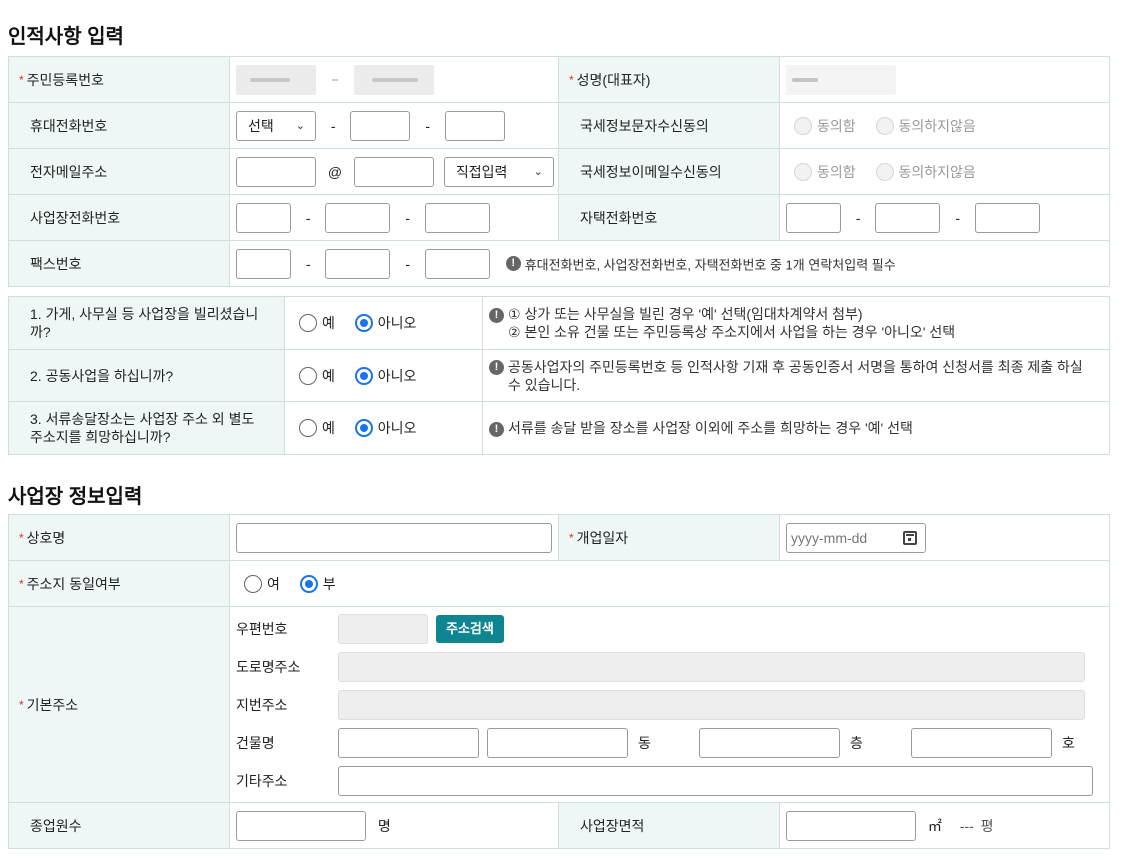 The image size is (1122, 861). I want to click on same-address-yes-radio, so click(253, 583).